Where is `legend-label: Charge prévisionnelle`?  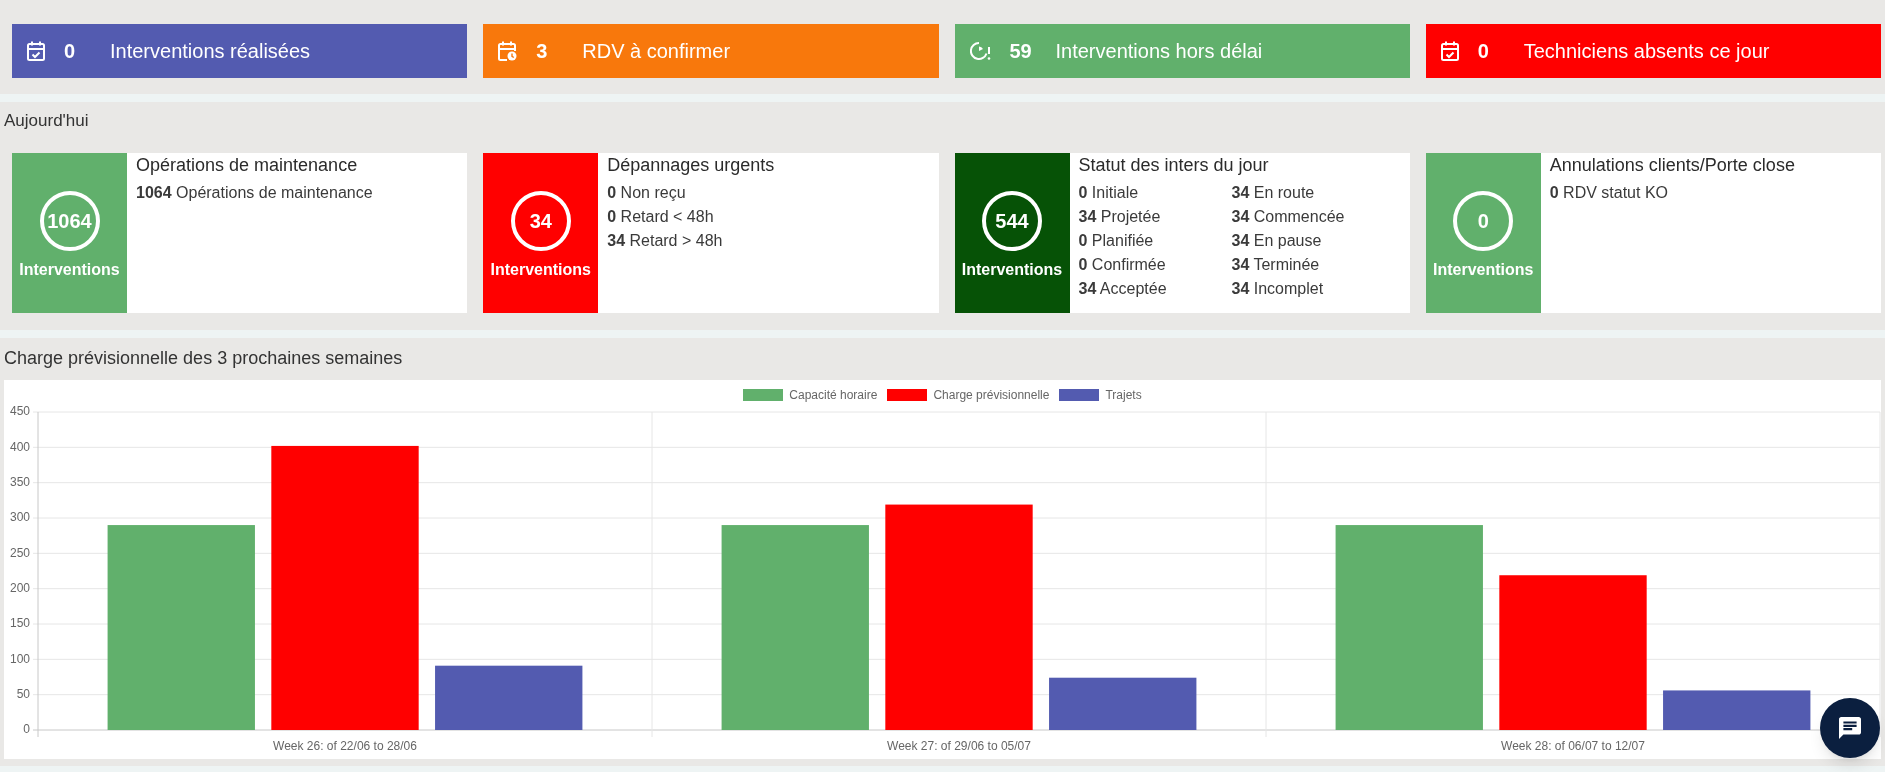
legend-label: Charge prévisionnelle is located at coordinates (991, 395).